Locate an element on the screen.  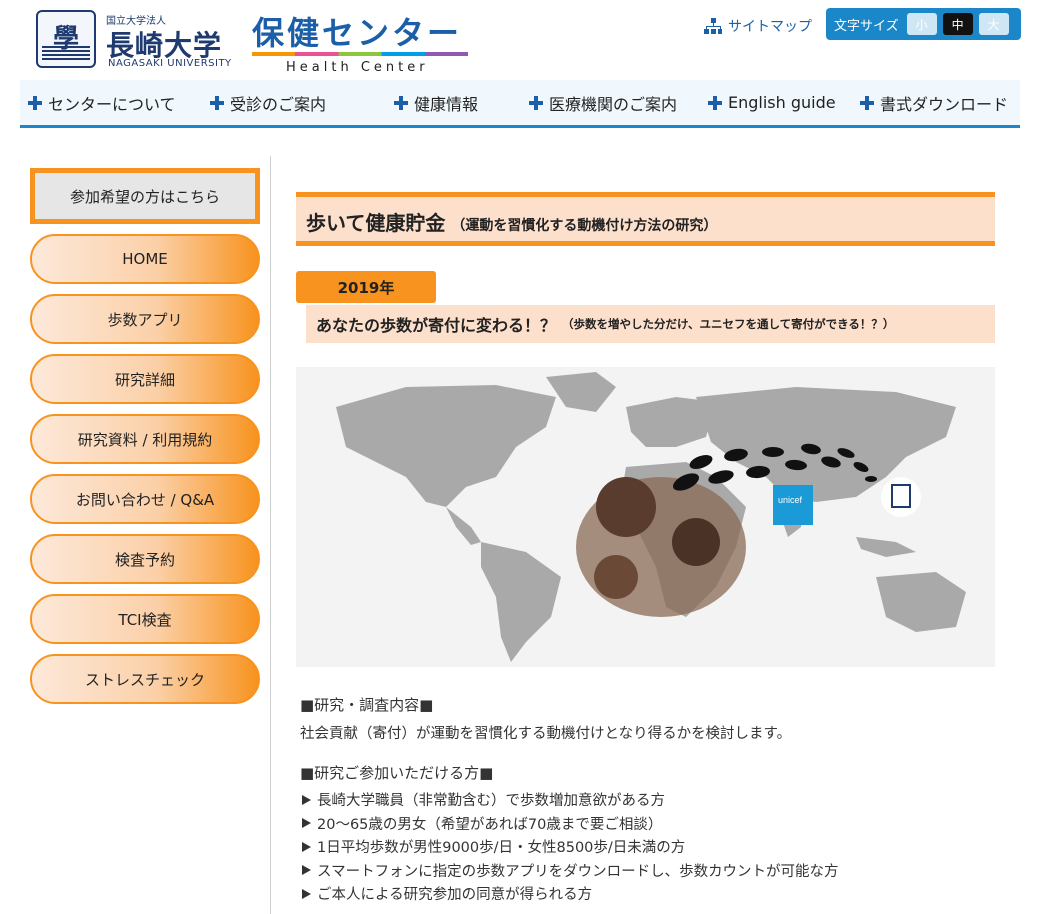
sidebar-item-contact: お問い合わせ / Q&A is located at coordinates (145, 499).